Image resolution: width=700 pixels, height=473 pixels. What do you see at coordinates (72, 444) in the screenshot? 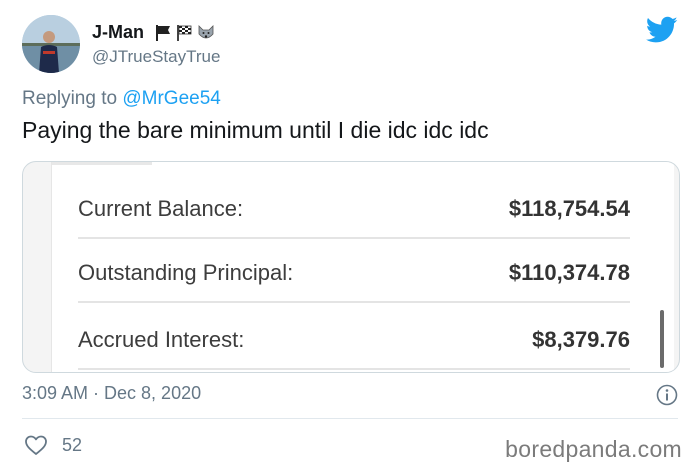
I see `like-count: 52` at bounding box center [72, 444].